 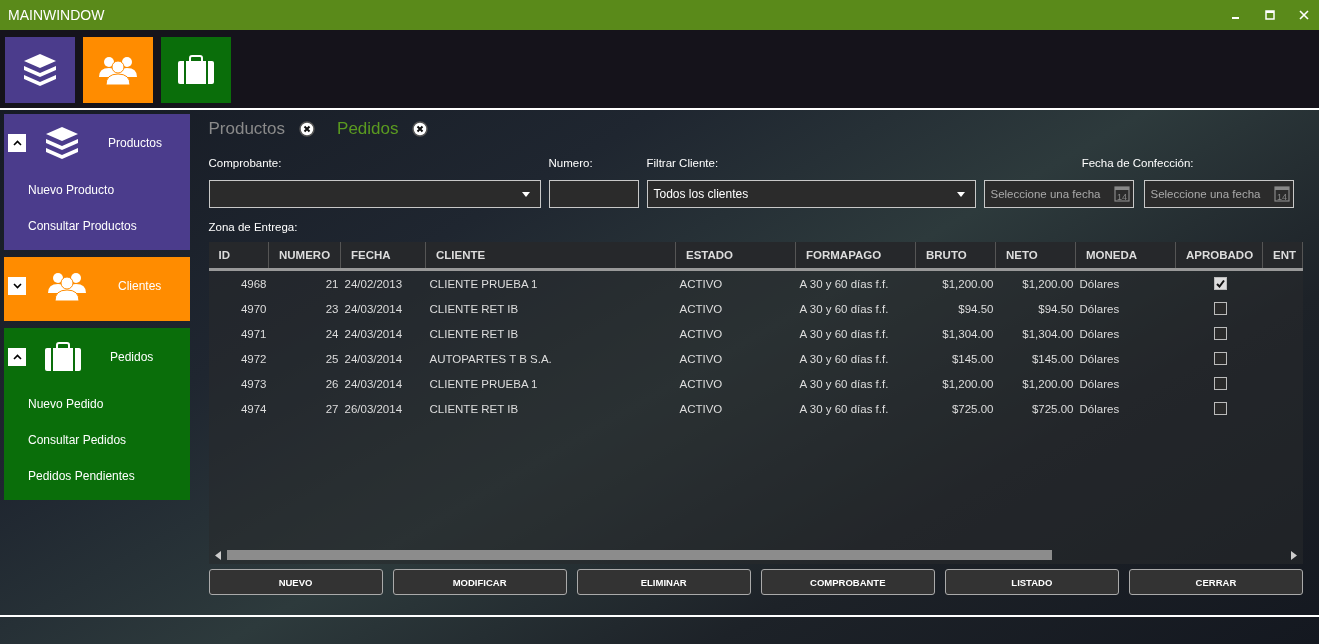 What do you see at coordinates (383, 282) in the screenshot?
I see `table-cell: 24/02/2013` at bounding box center [383, 282].